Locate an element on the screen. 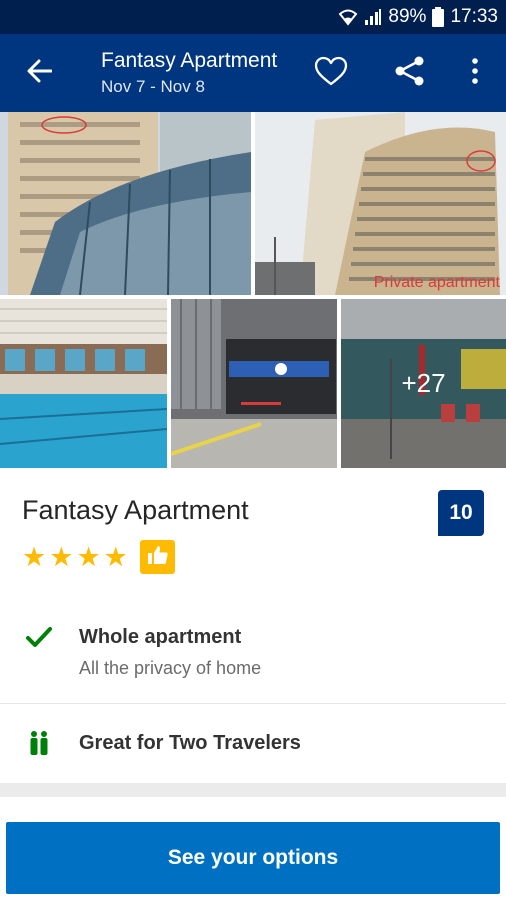  app-bar: Fantasy Apartment Nov 7 - Nov 8 is located at coordinates (253, 73).